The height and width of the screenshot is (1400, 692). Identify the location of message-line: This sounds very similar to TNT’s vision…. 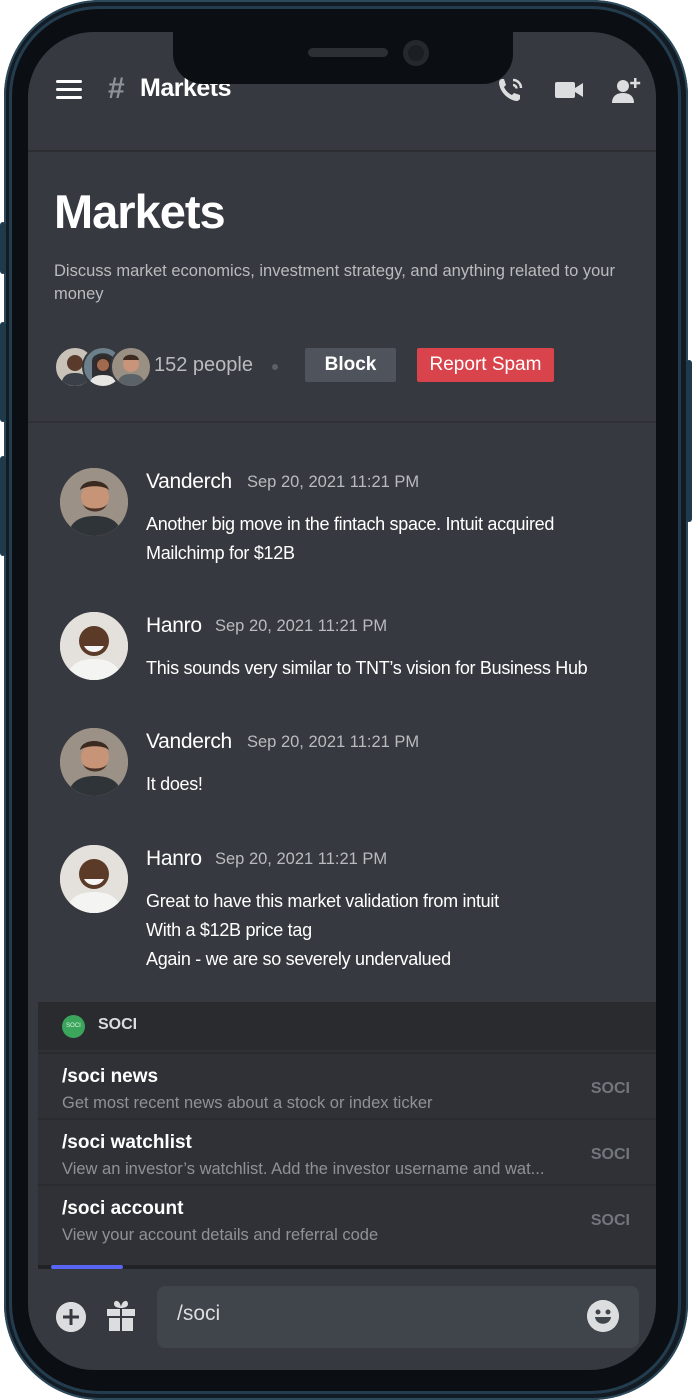
(367, 668).